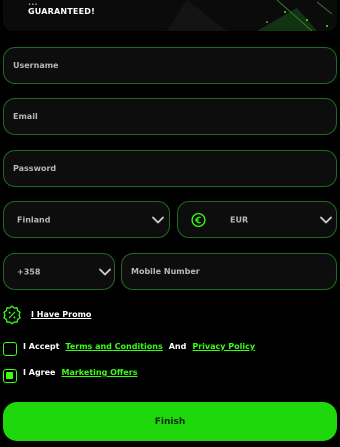  Describe the element at coordinates (10, 376) in the screenshot. I see `marketing-checkbox` at that location.